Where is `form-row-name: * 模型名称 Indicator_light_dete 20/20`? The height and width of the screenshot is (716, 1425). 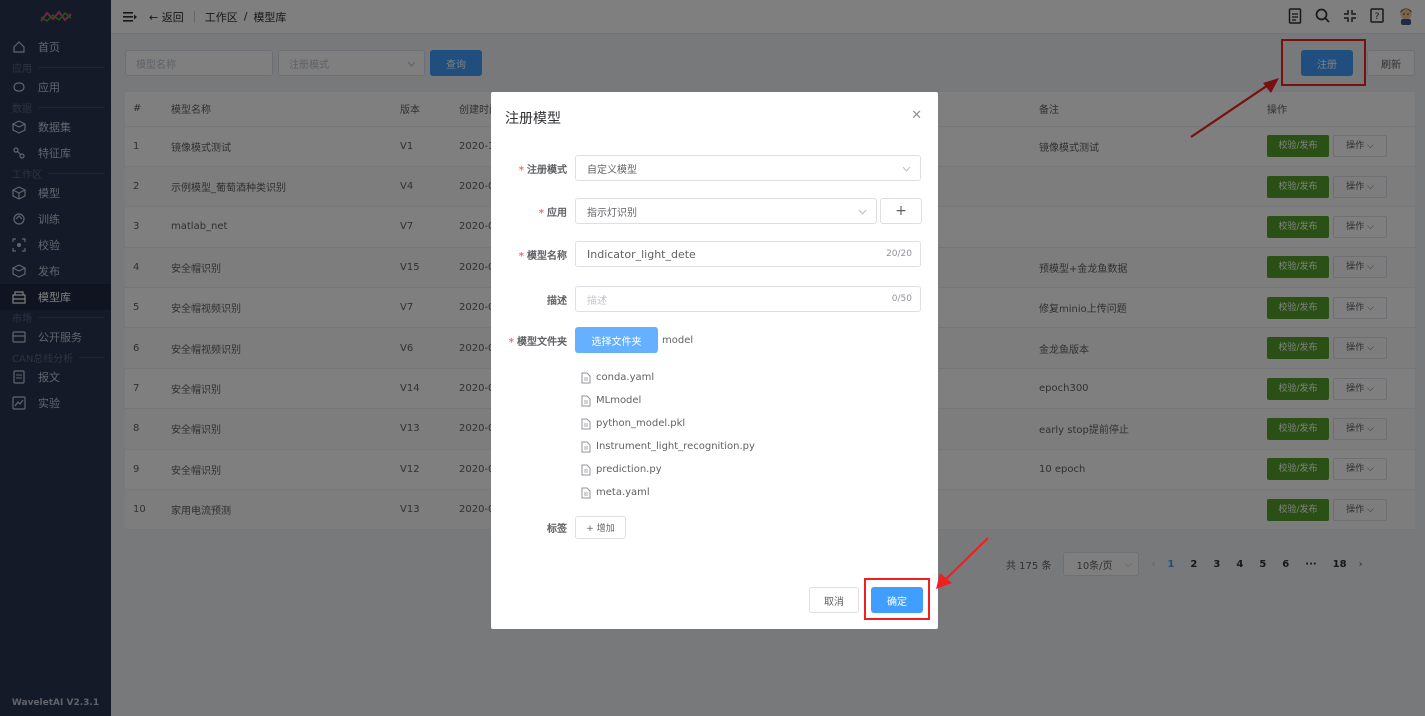 form-row-name: * 模型名称 Indicator_light_dete 20/20 is located at coordinates (714, 254).